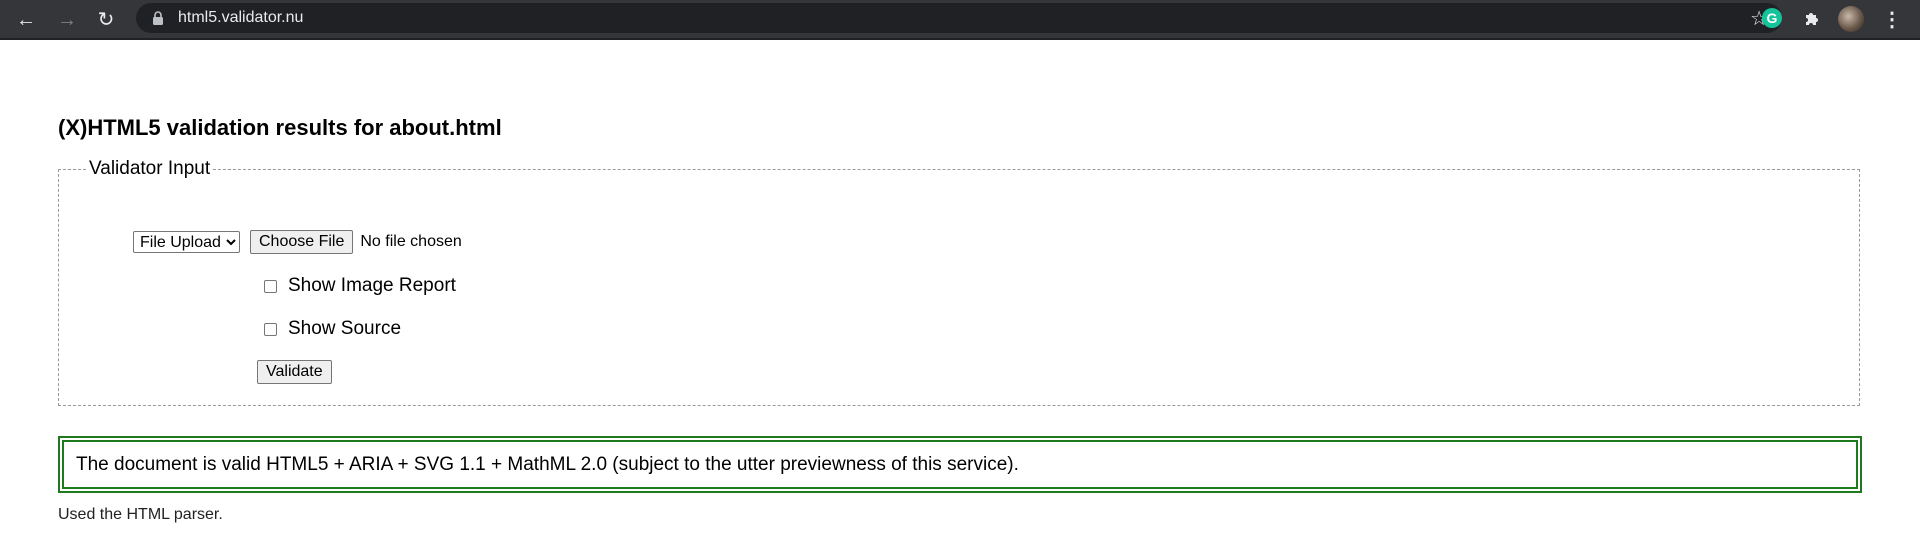 The image size is (1920, 542). I want to click on show-image-report-label: Show Image Report, so click(372, 286).